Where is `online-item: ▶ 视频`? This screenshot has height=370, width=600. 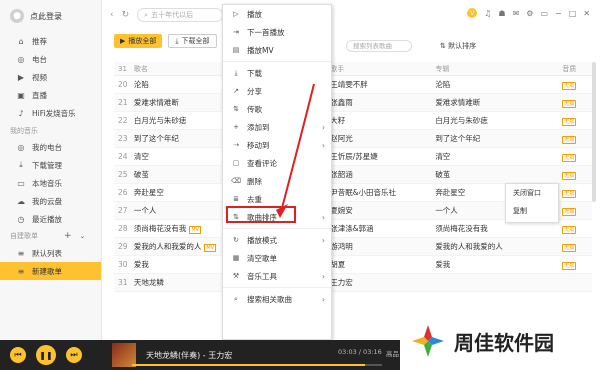
online-item: ▶ 视频 is located at coordinates (50, 77).